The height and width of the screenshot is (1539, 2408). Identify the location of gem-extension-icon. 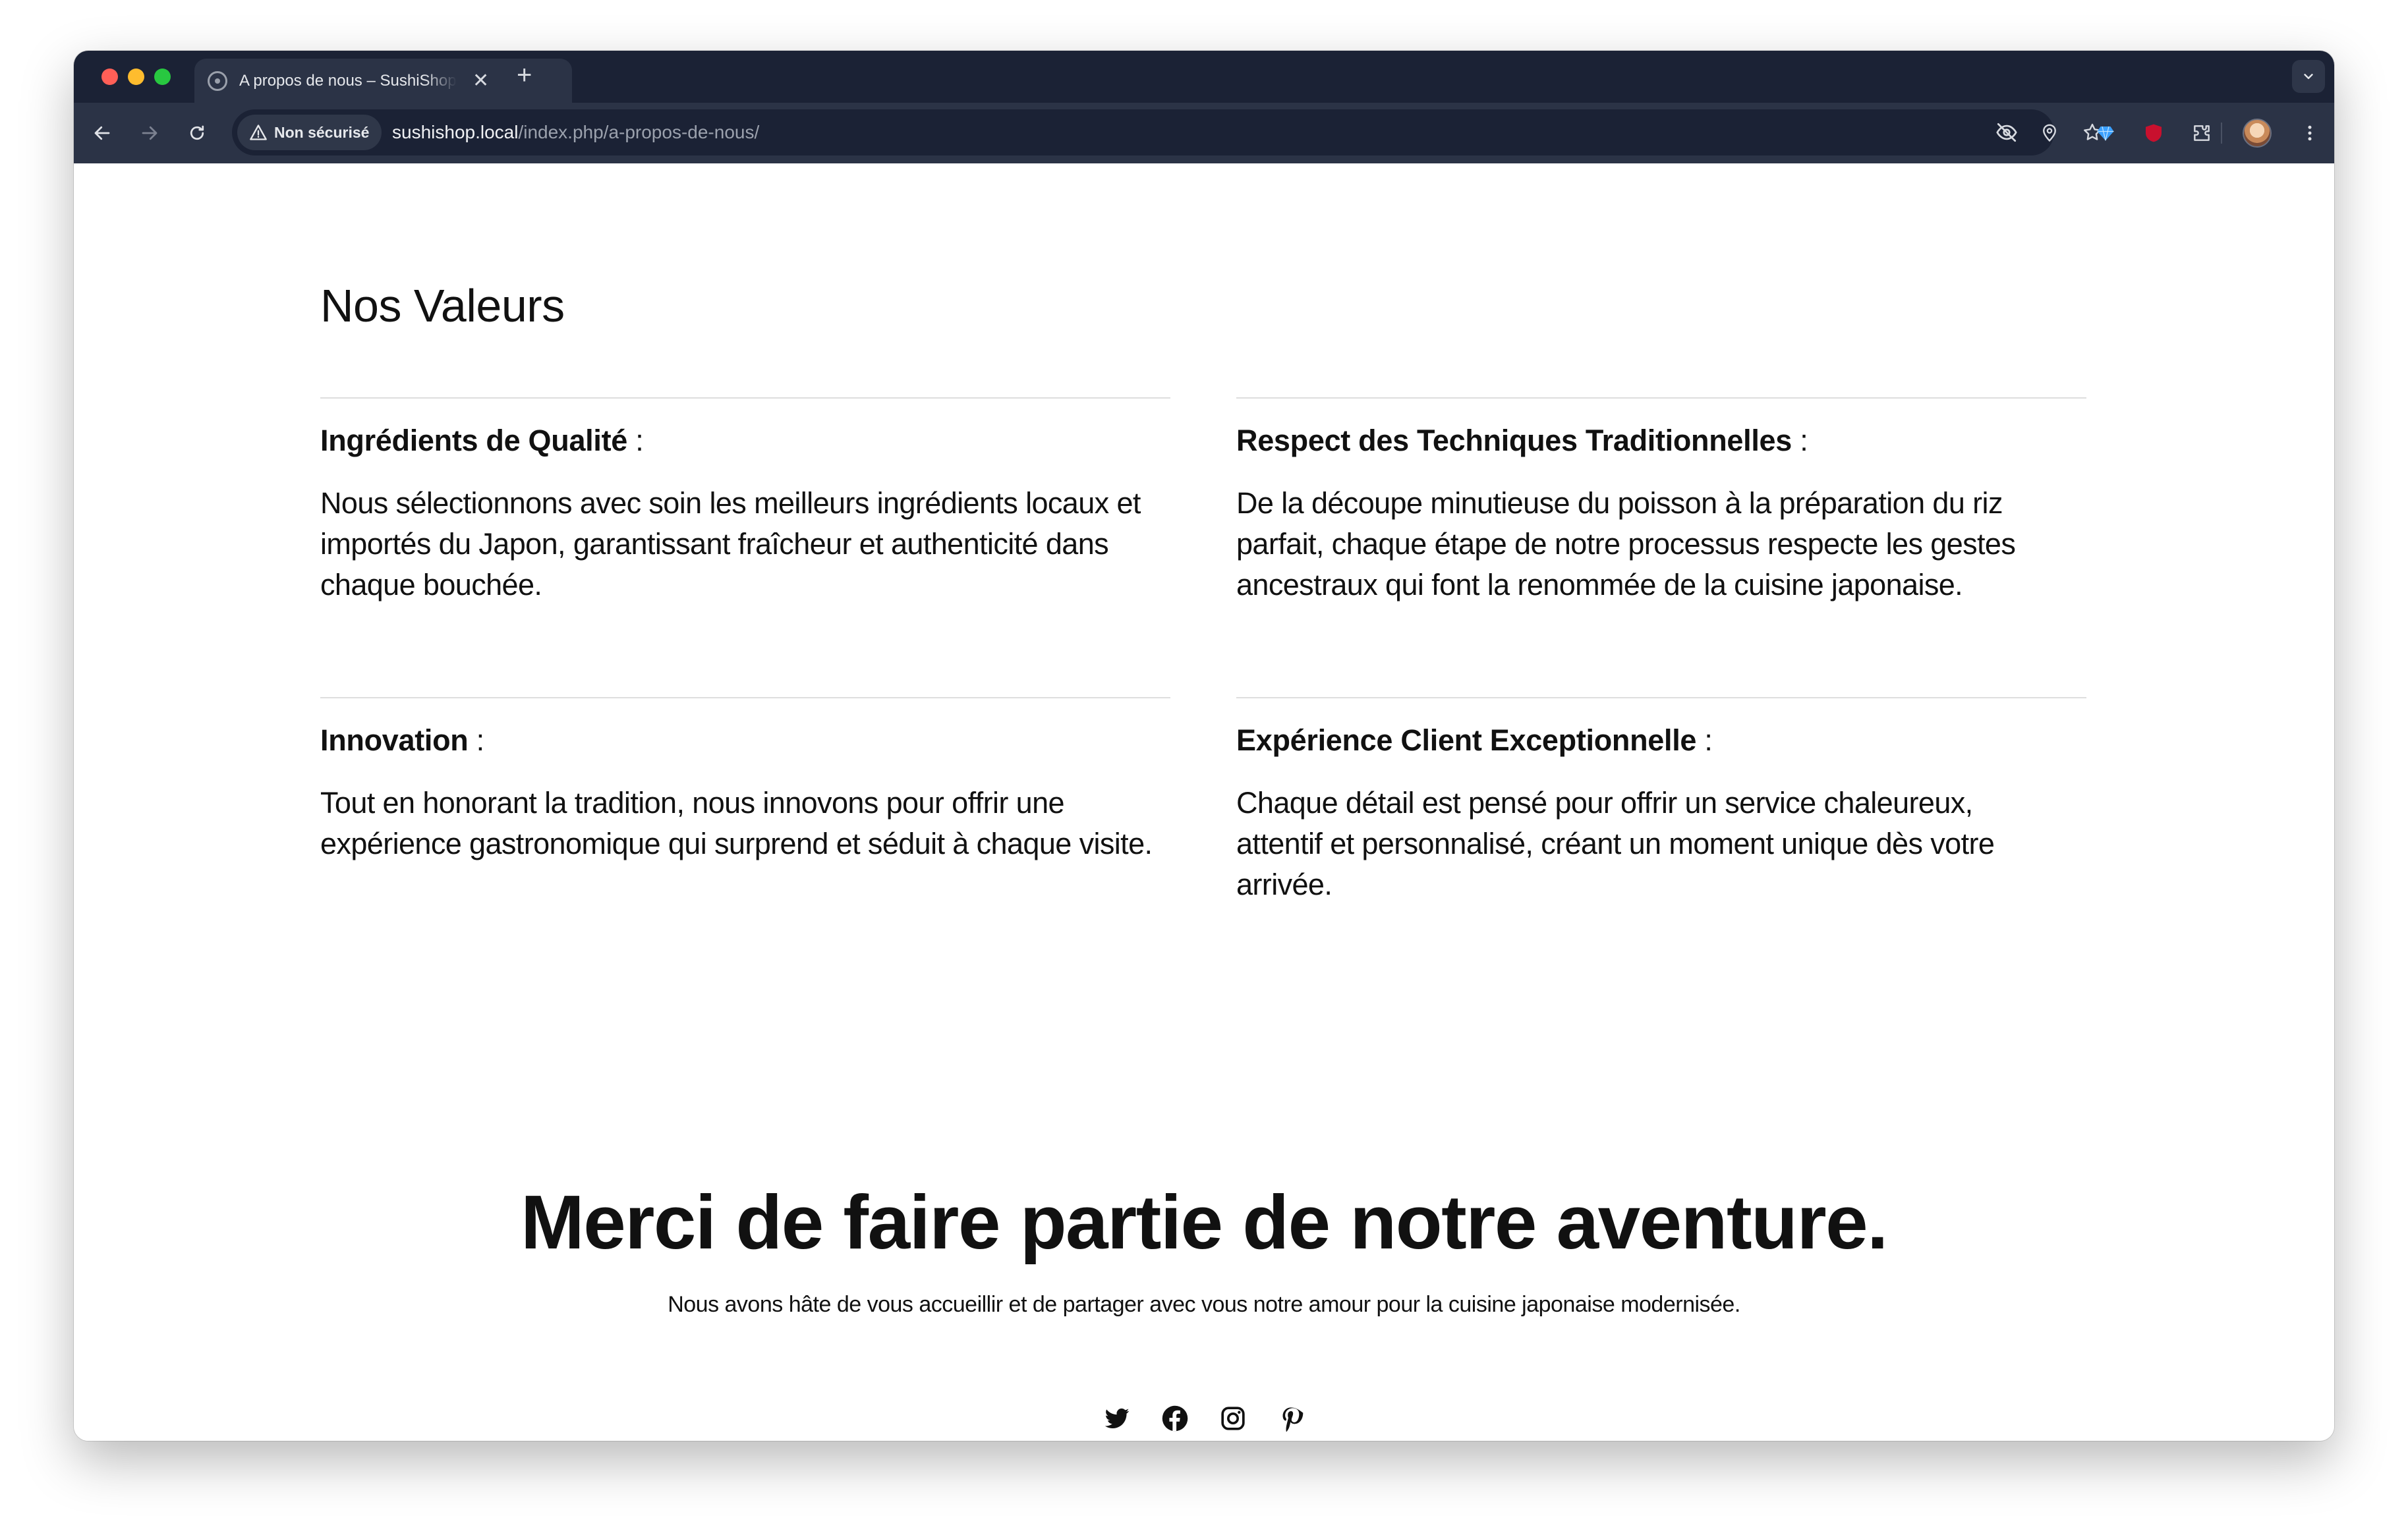
(2105, 133).